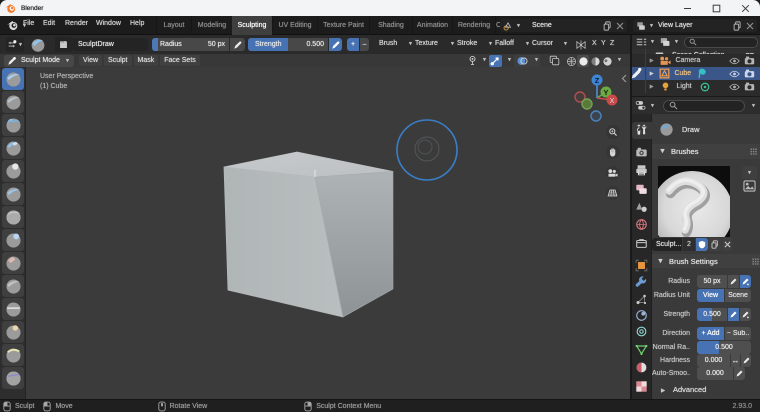  What do you see at coordinates (597, 81) in the screenshot?
I see `svg-text: Z` at bounding box center [597, 81].